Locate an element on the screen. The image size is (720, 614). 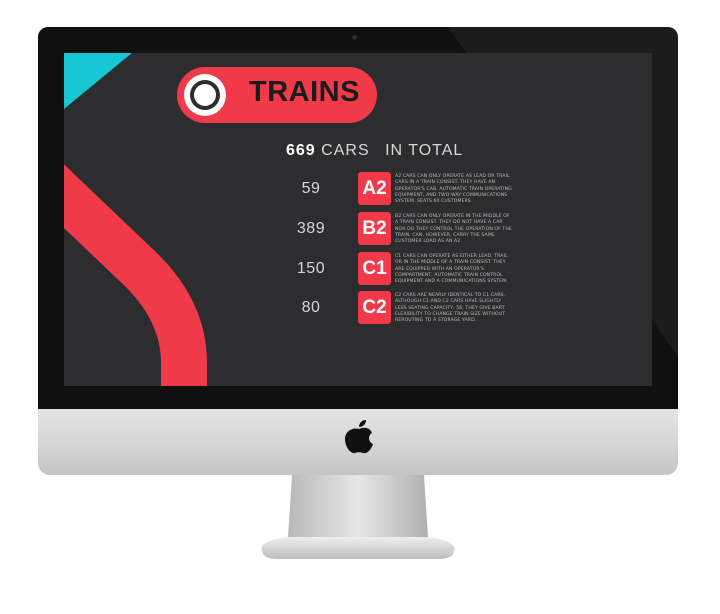
row-count-c1: 150 is located at coordinates (311, 268).